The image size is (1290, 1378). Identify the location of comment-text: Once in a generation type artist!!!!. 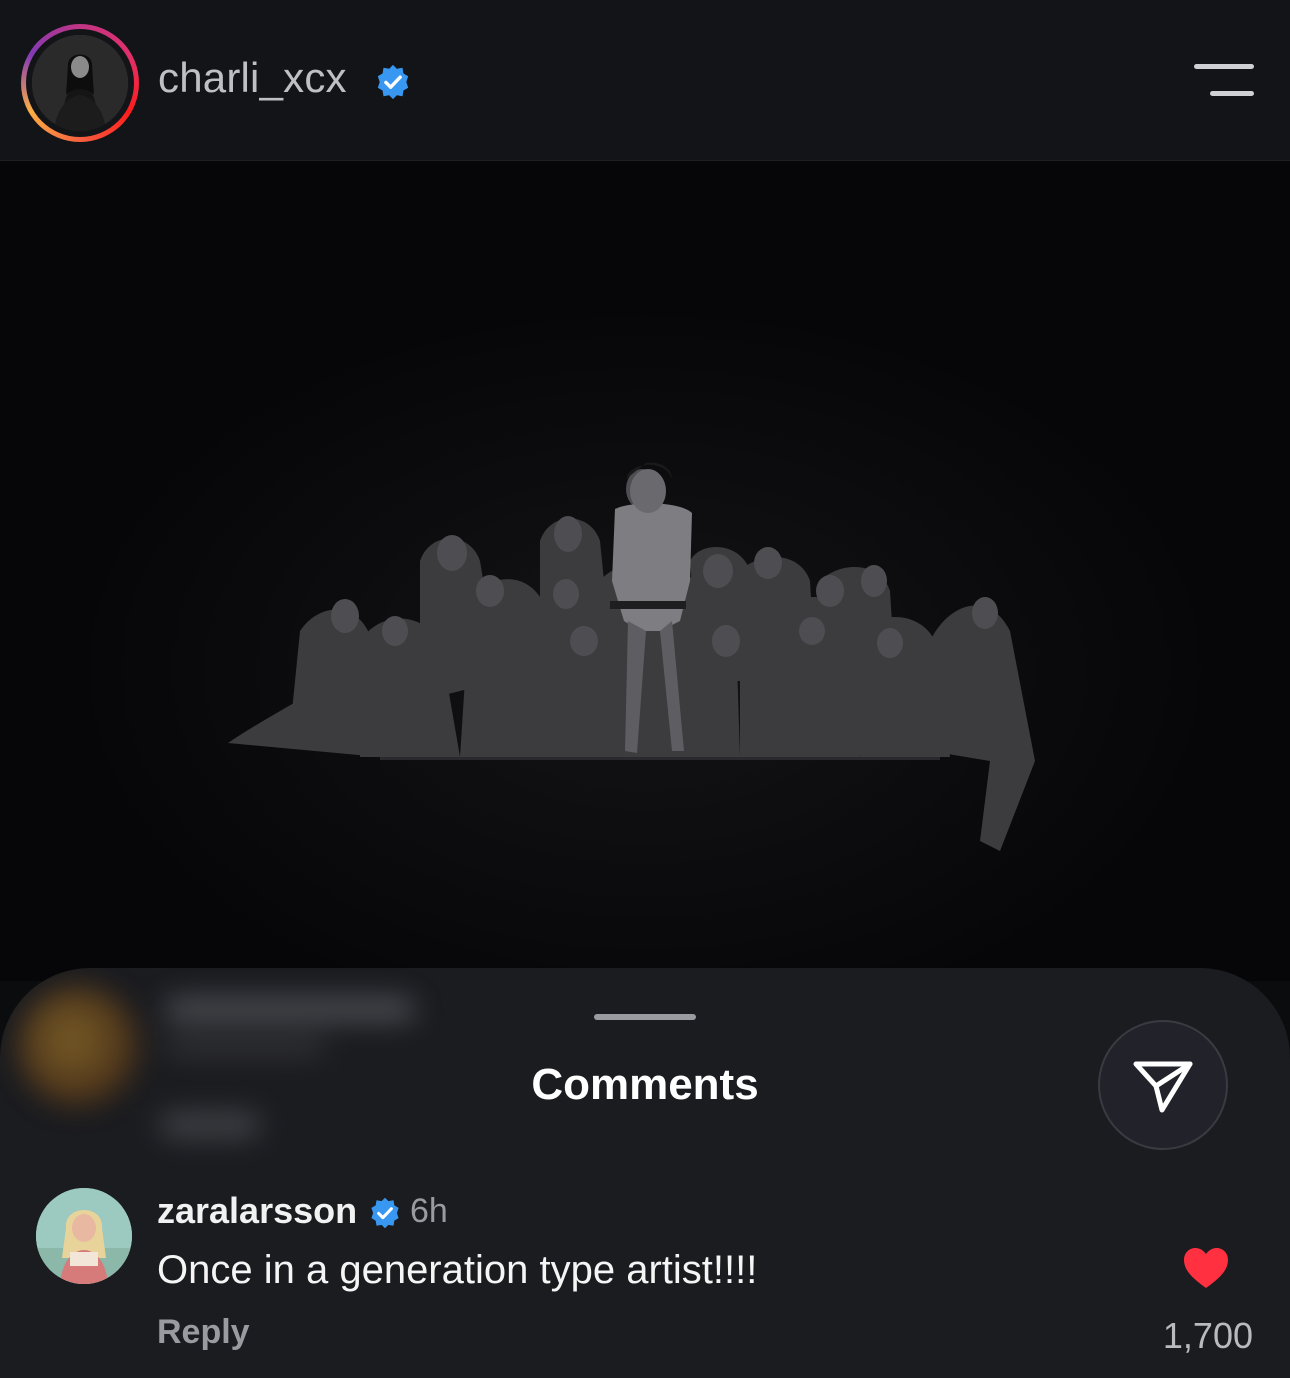
(457, 1270).